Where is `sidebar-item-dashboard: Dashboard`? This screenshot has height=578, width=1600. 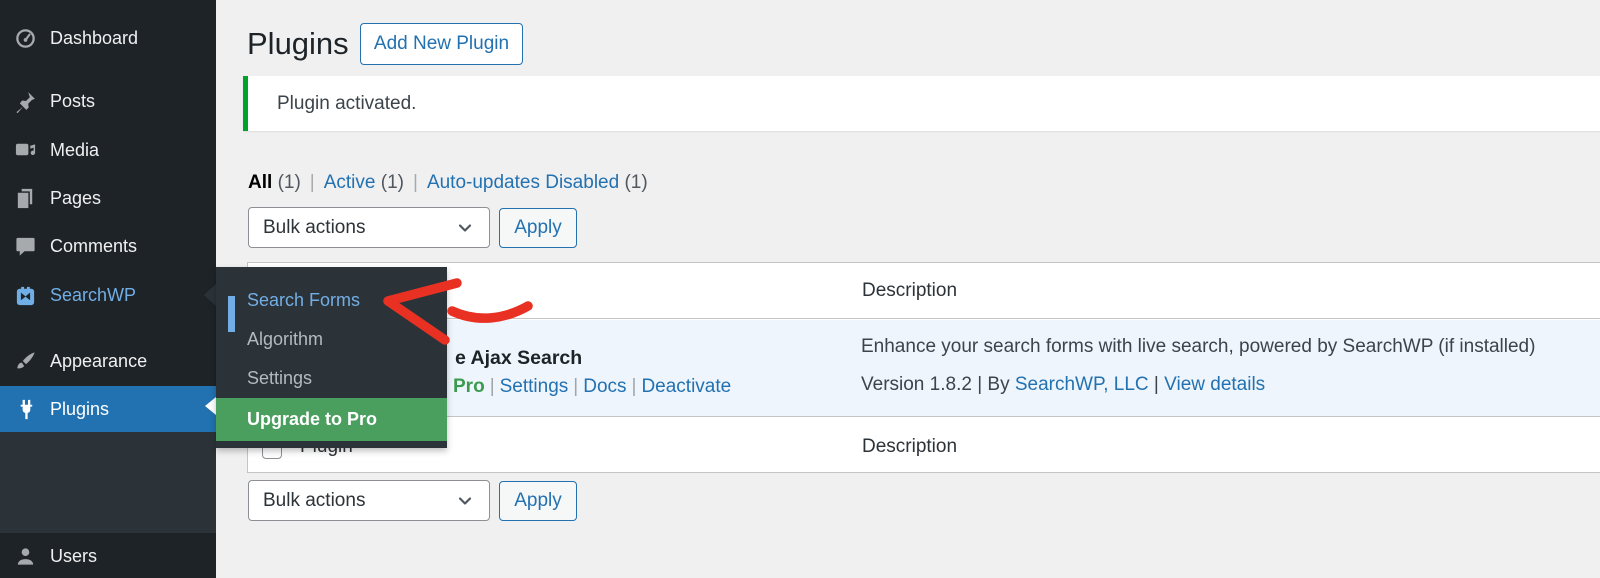
sidebar-item-dashboard: Dashboard is located at coordinates (108, 38).